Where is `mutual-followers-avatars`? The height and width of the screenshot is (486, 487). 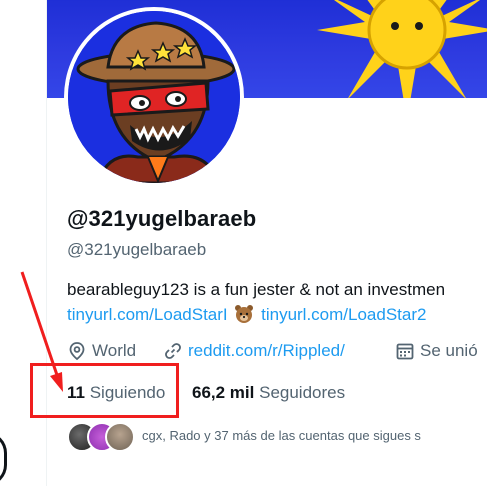 mutual-followers-avatars is located at coordinates (102, 437).